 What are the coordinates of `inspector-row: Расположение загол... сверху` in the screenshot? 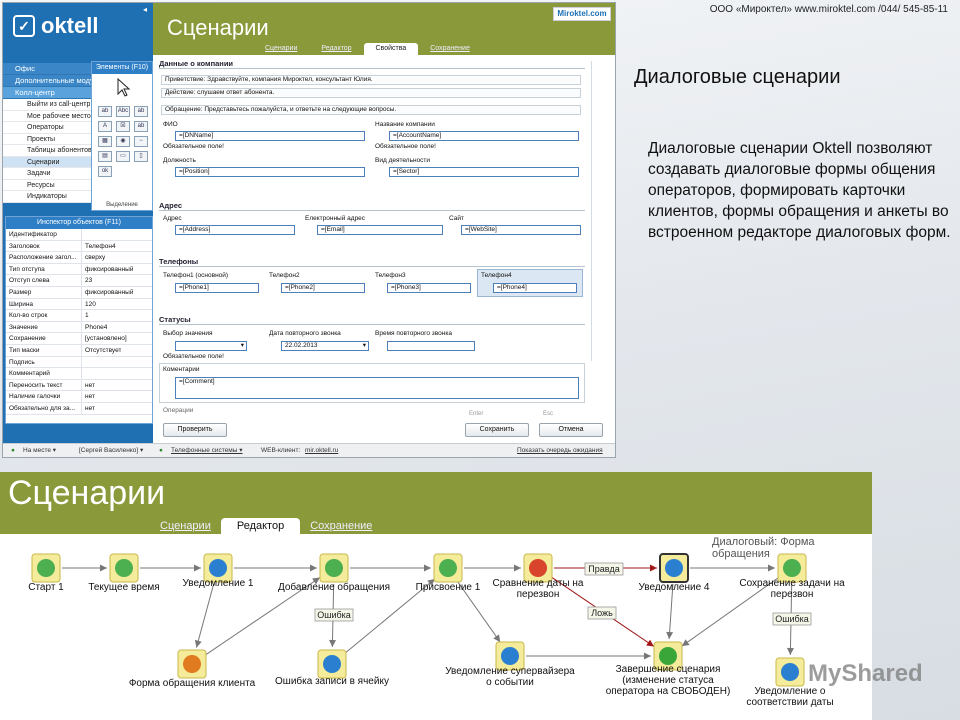 It's located at (79, 258).